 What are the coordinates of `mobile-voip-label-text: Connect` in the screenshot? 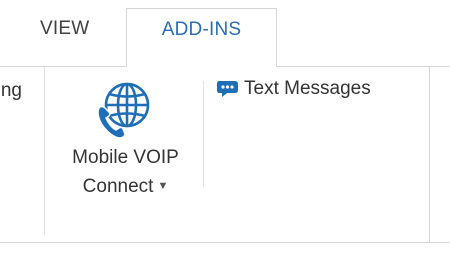 It's located at (118, 186).